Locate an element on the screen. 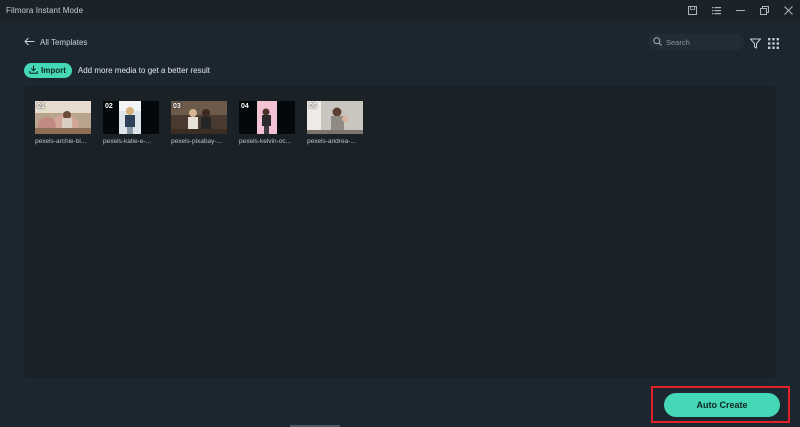  save-icon is located at coordinates (692, 10).